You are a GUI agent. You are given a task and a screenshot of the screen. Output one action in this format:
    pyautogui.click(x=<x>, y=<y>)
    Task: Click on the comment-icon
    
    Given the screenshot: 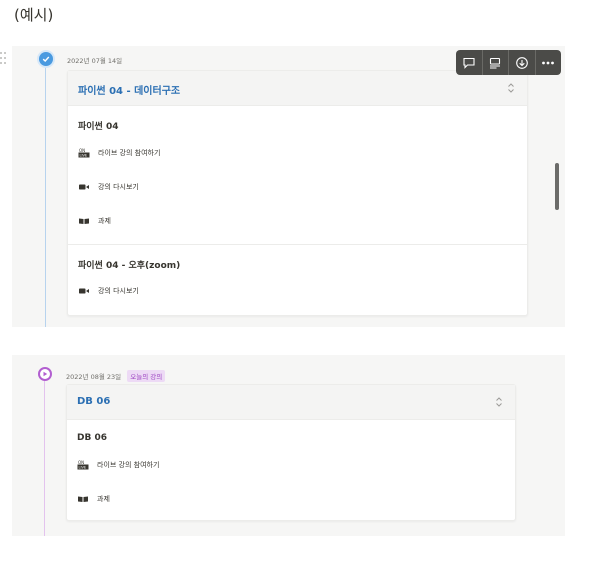 What is the action you would take?
    pyautogui.click(x=469, y=63)
    